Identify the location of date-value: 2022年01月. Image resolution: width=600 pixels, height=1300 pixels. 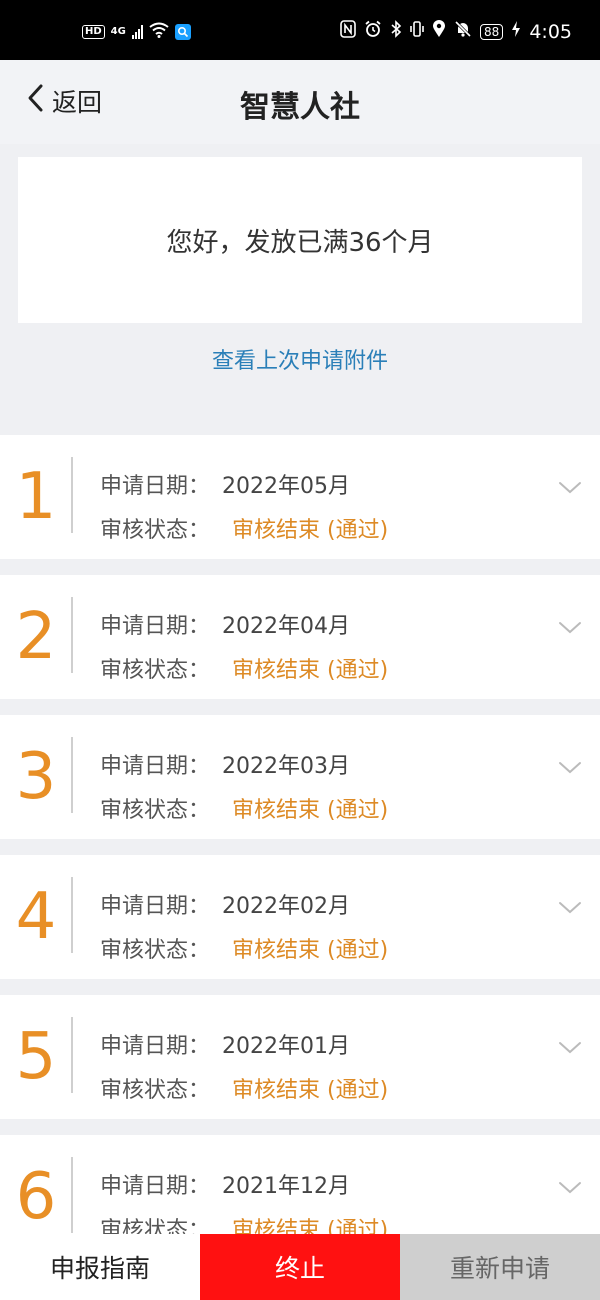
(286, 1046).